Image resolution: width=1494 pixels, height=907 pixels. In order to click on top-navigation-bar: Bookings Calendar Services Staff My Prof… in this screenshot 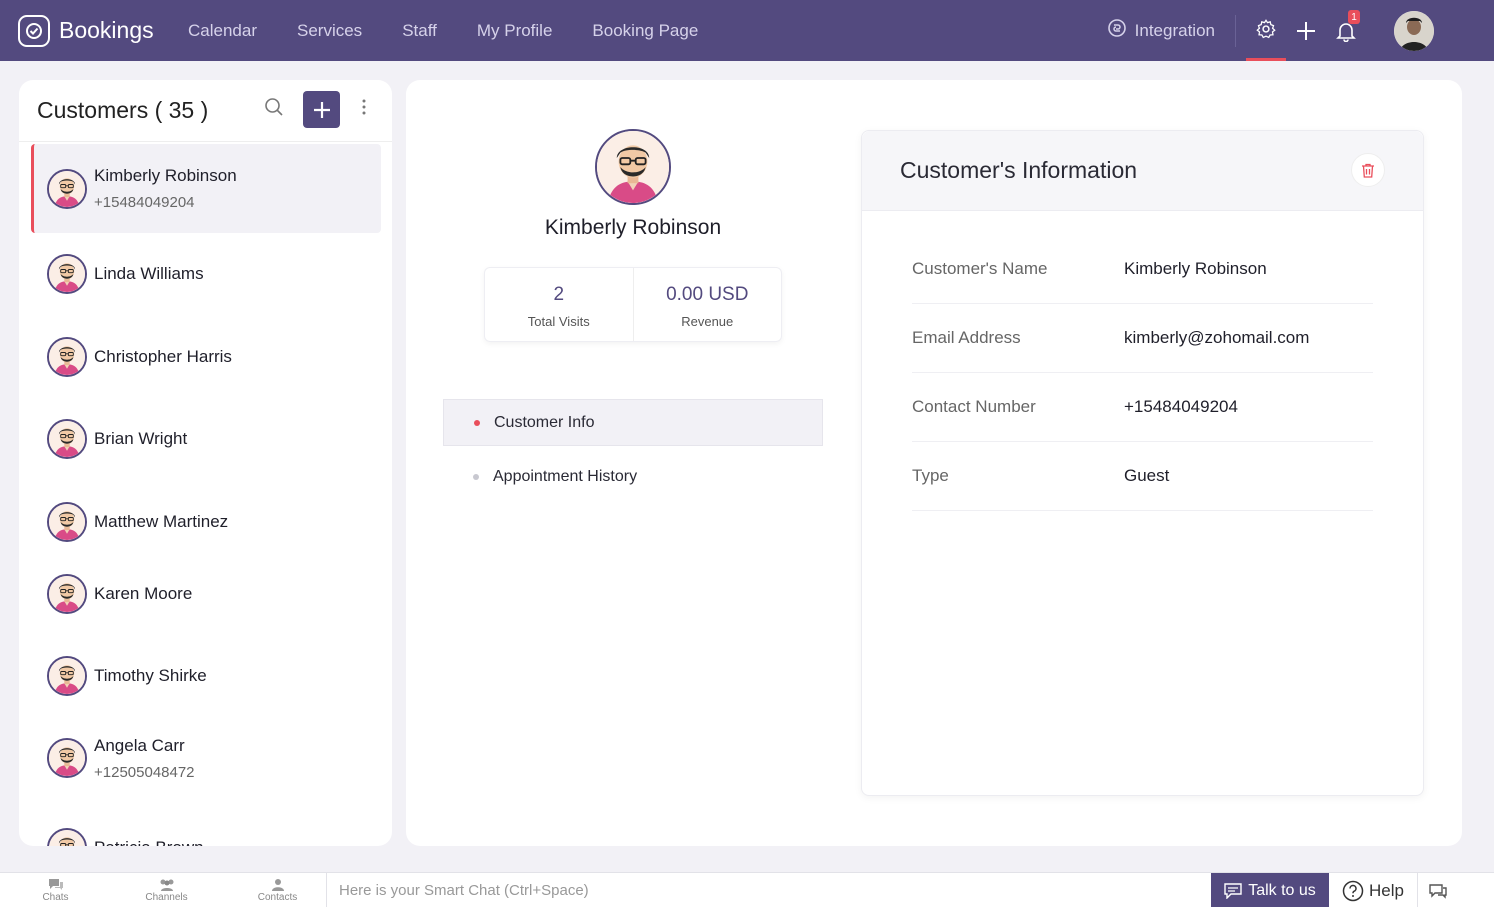, I will do `click(747, 30)`.